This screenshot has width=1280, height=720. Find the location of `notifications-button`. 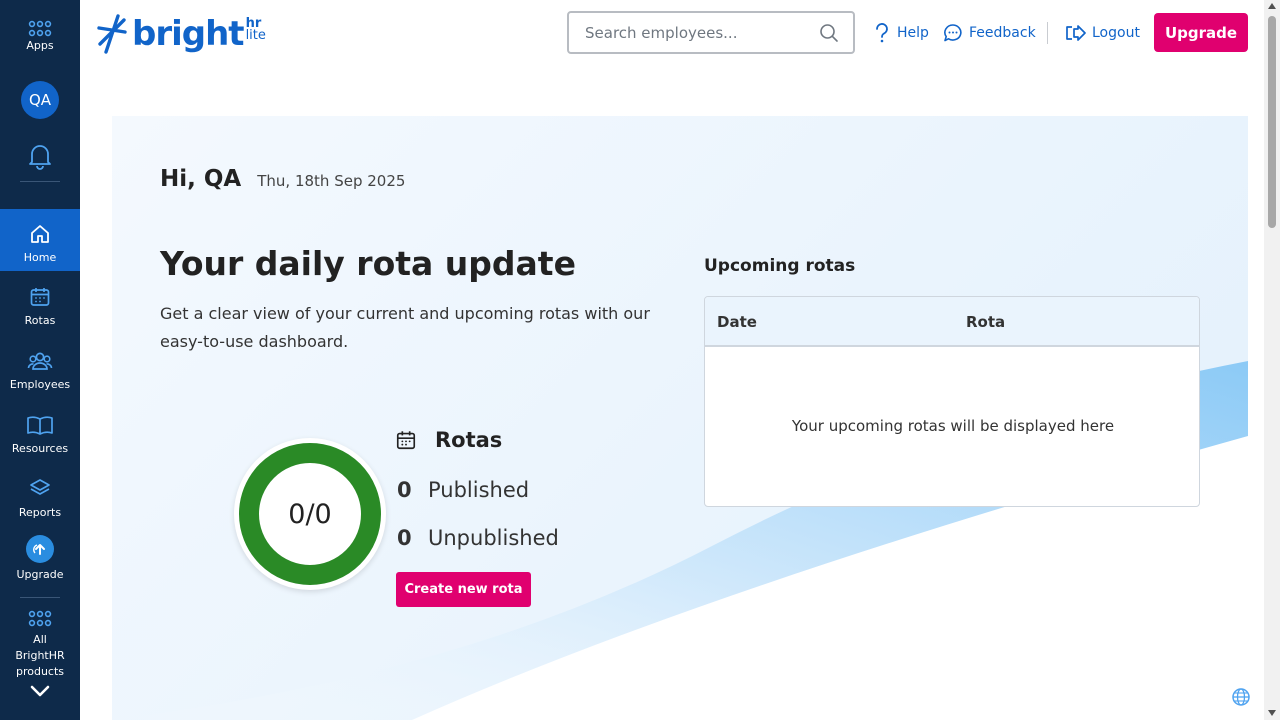

notifications-button is located at coordinates (40, 156).